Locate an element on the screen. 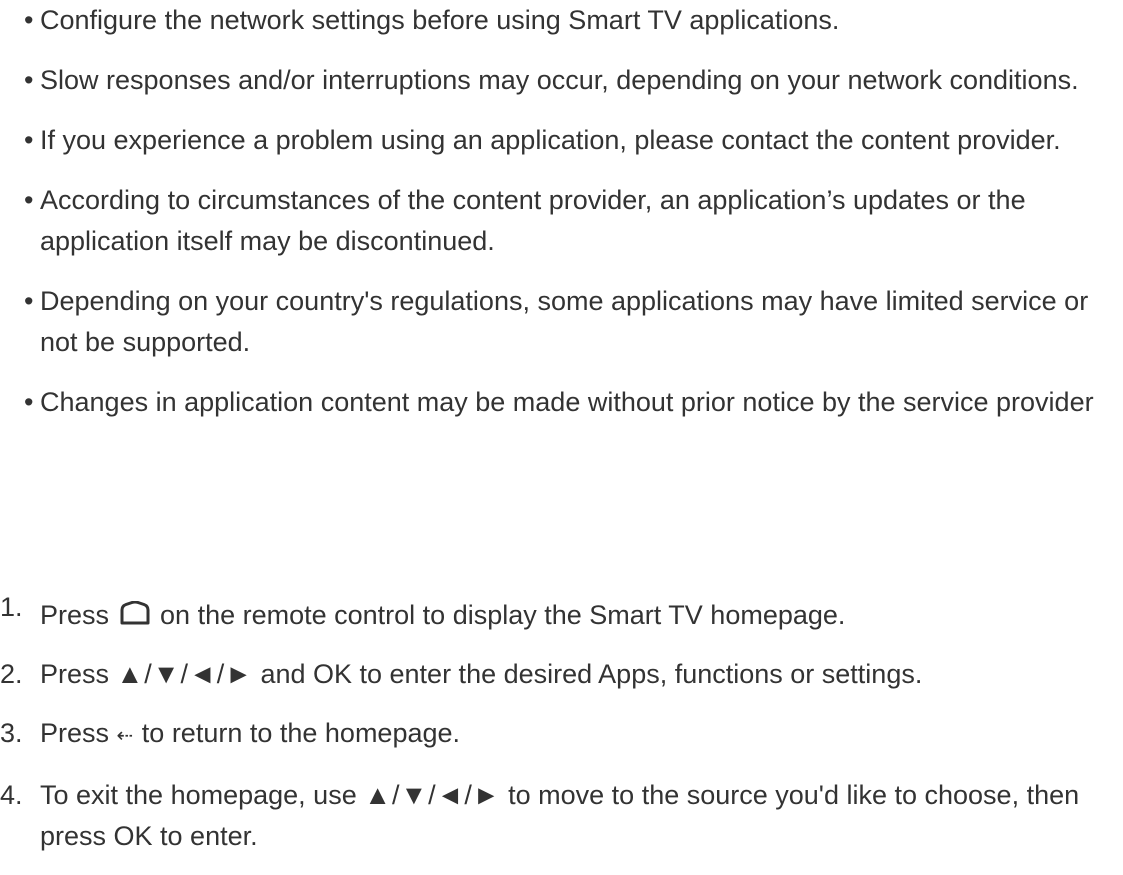 The image size is (1123, 875). back-icon: ⇠ is located at coordinates (125, 736).